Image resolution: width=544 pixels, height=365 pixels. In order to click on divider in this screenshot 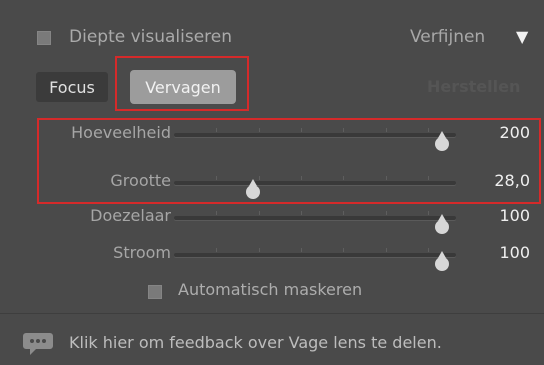, I will do `click(272, 313)`.